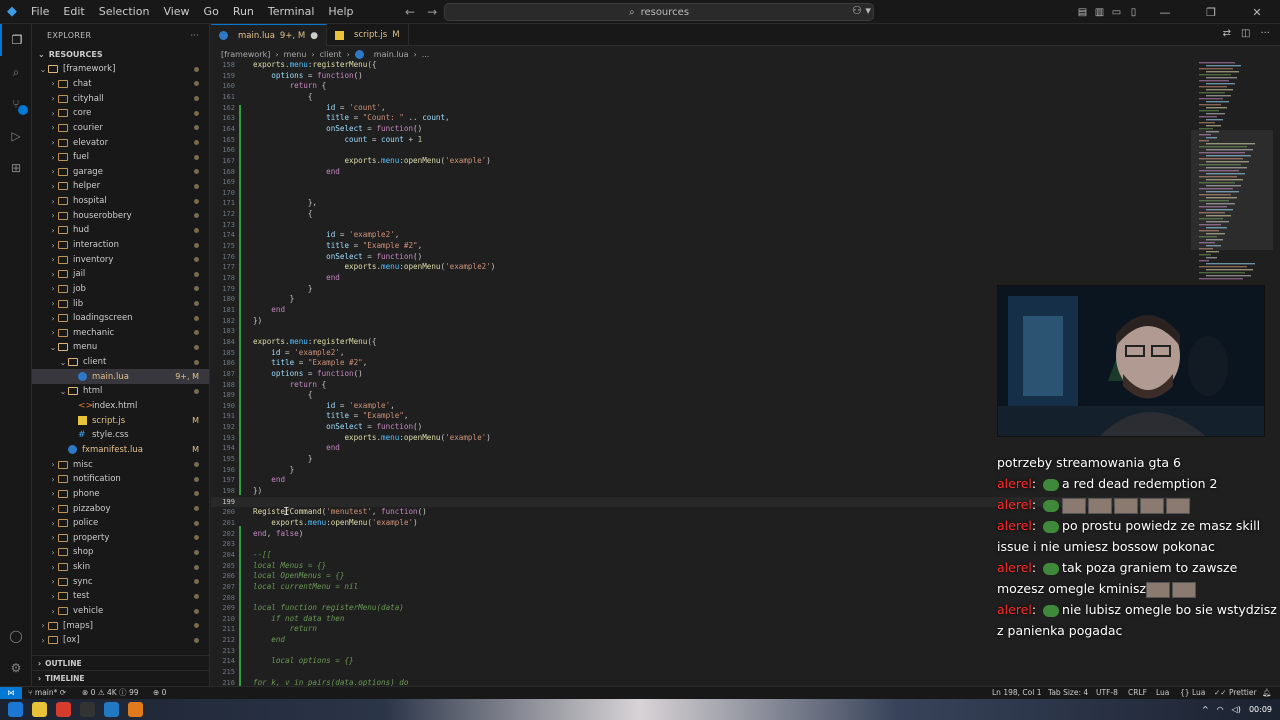 This screenshot has width=1280, height=720. What do you see at coordinates (87, 709) in the screenshot?
I see `terminal-icon` at bounding box center [87, 709].